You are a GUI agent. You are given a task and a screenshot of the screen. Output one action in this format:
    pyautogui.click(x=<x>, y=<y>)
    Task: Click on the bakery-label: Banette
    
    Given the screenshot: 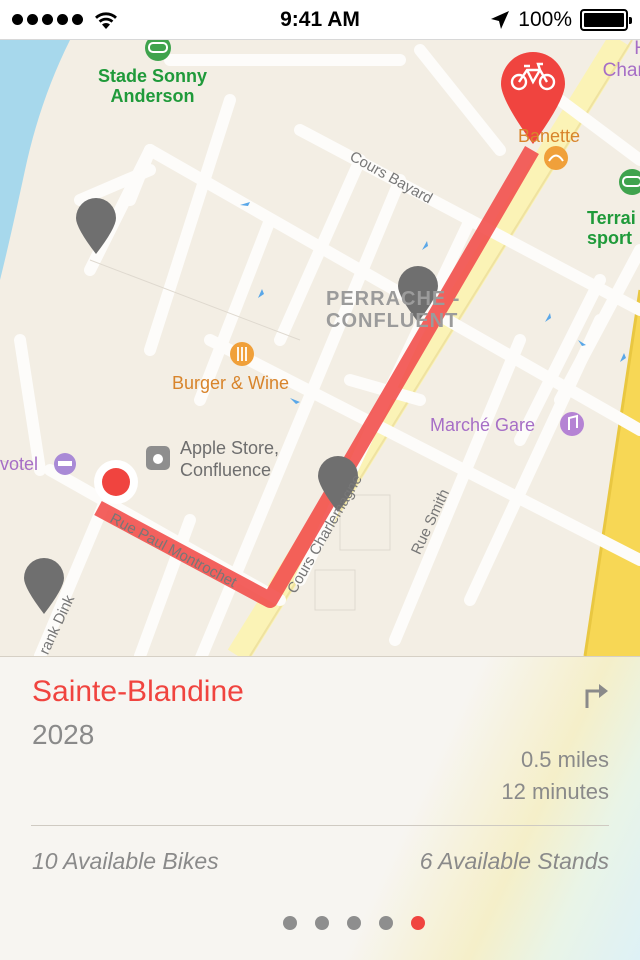 What is the action you would take?
    pyautogui.click(x=549, y=136)
    